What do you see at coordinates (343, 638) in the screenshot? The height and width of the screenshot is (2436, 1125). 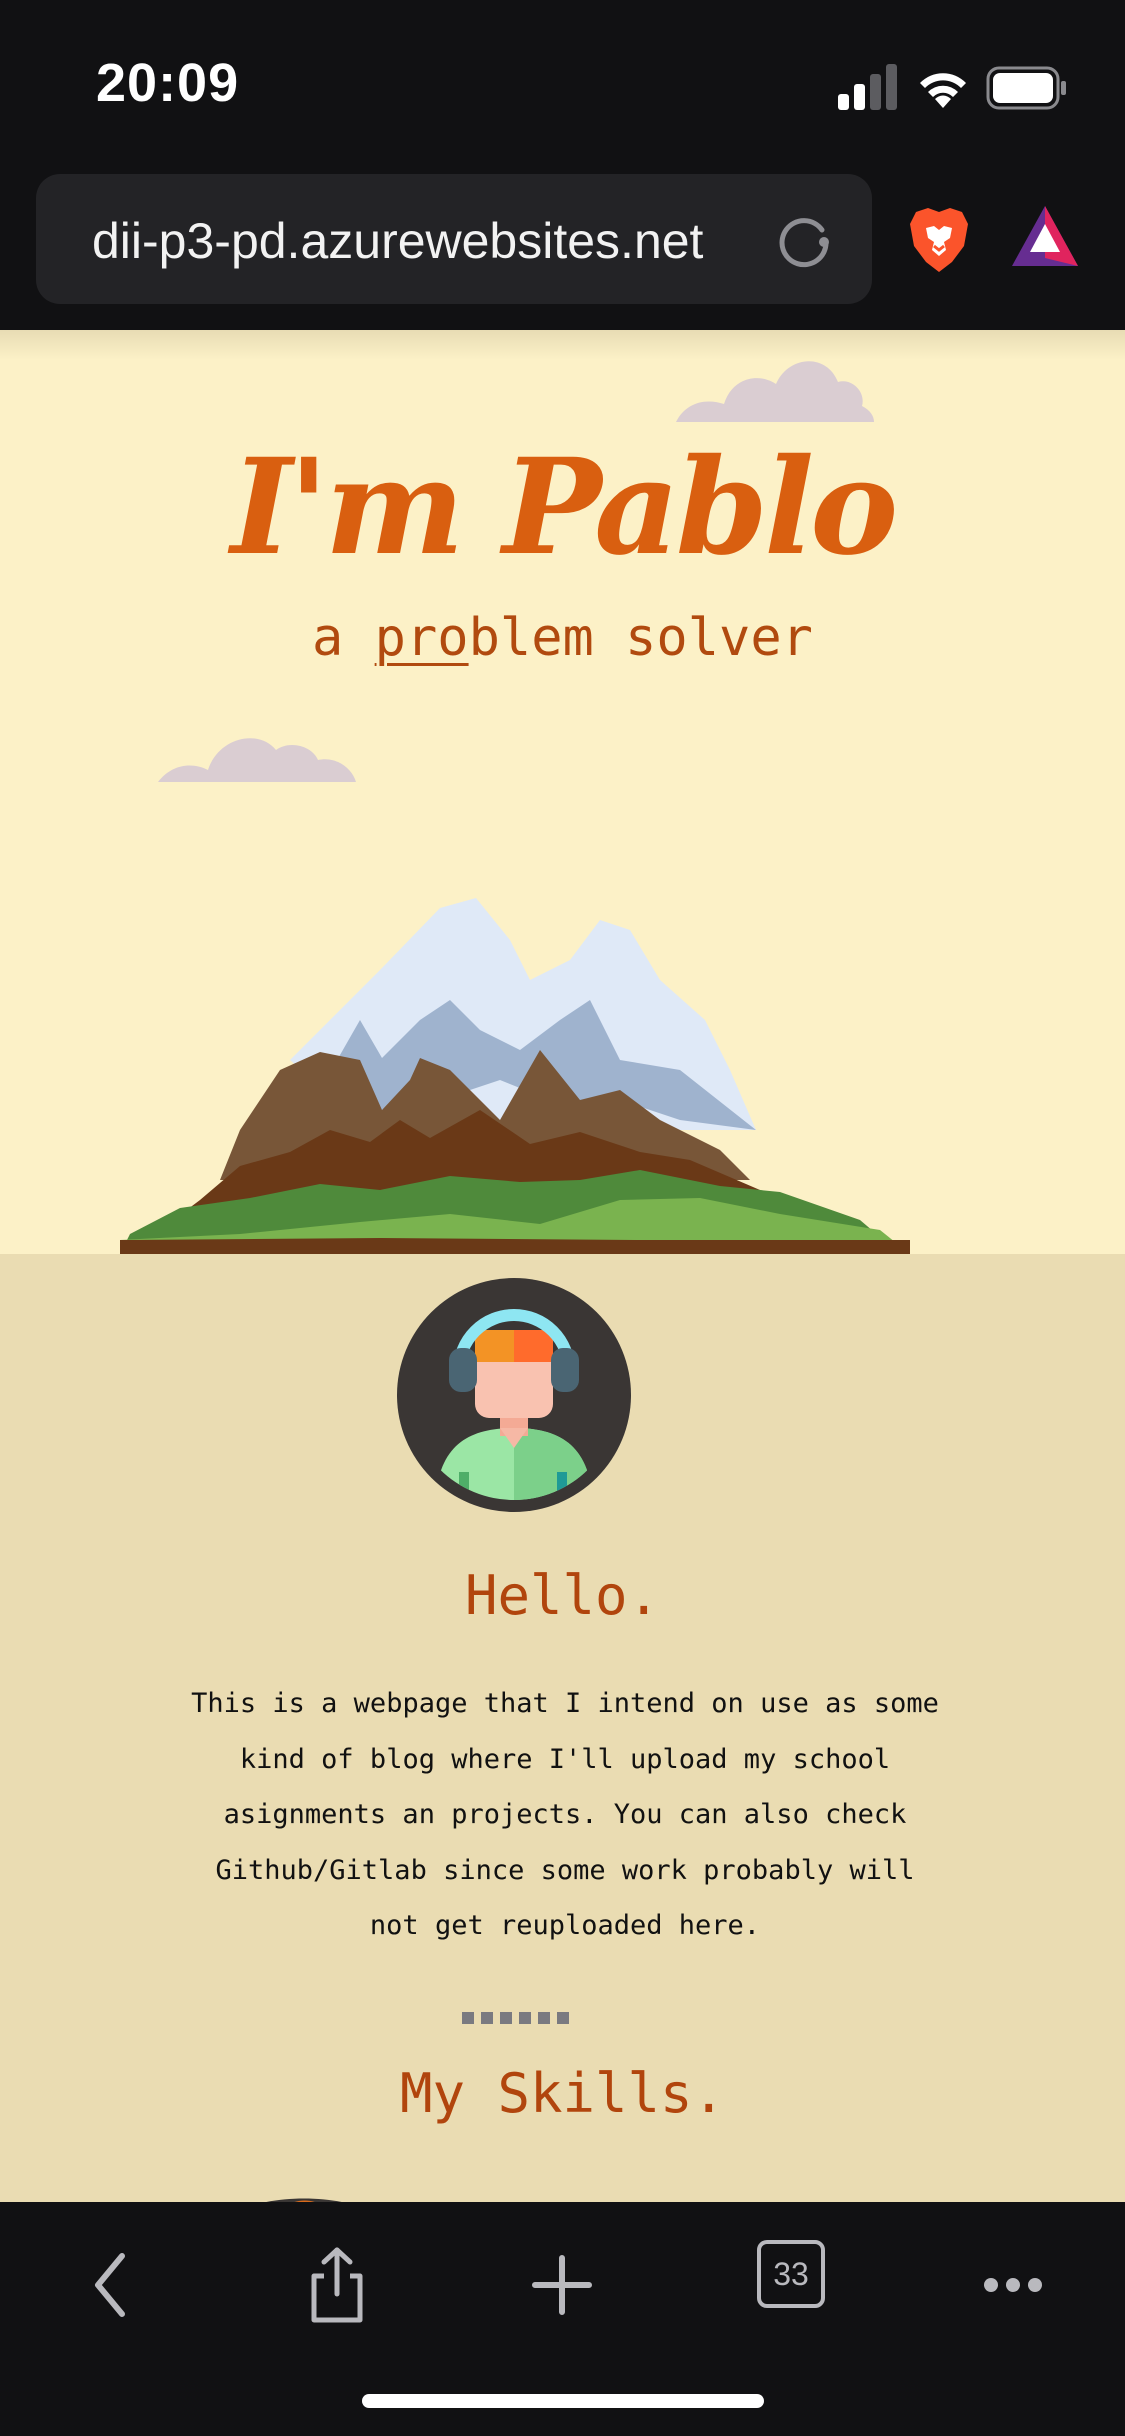 I see `hero-subtitle-pre: a` at bounding box center [343, 638].